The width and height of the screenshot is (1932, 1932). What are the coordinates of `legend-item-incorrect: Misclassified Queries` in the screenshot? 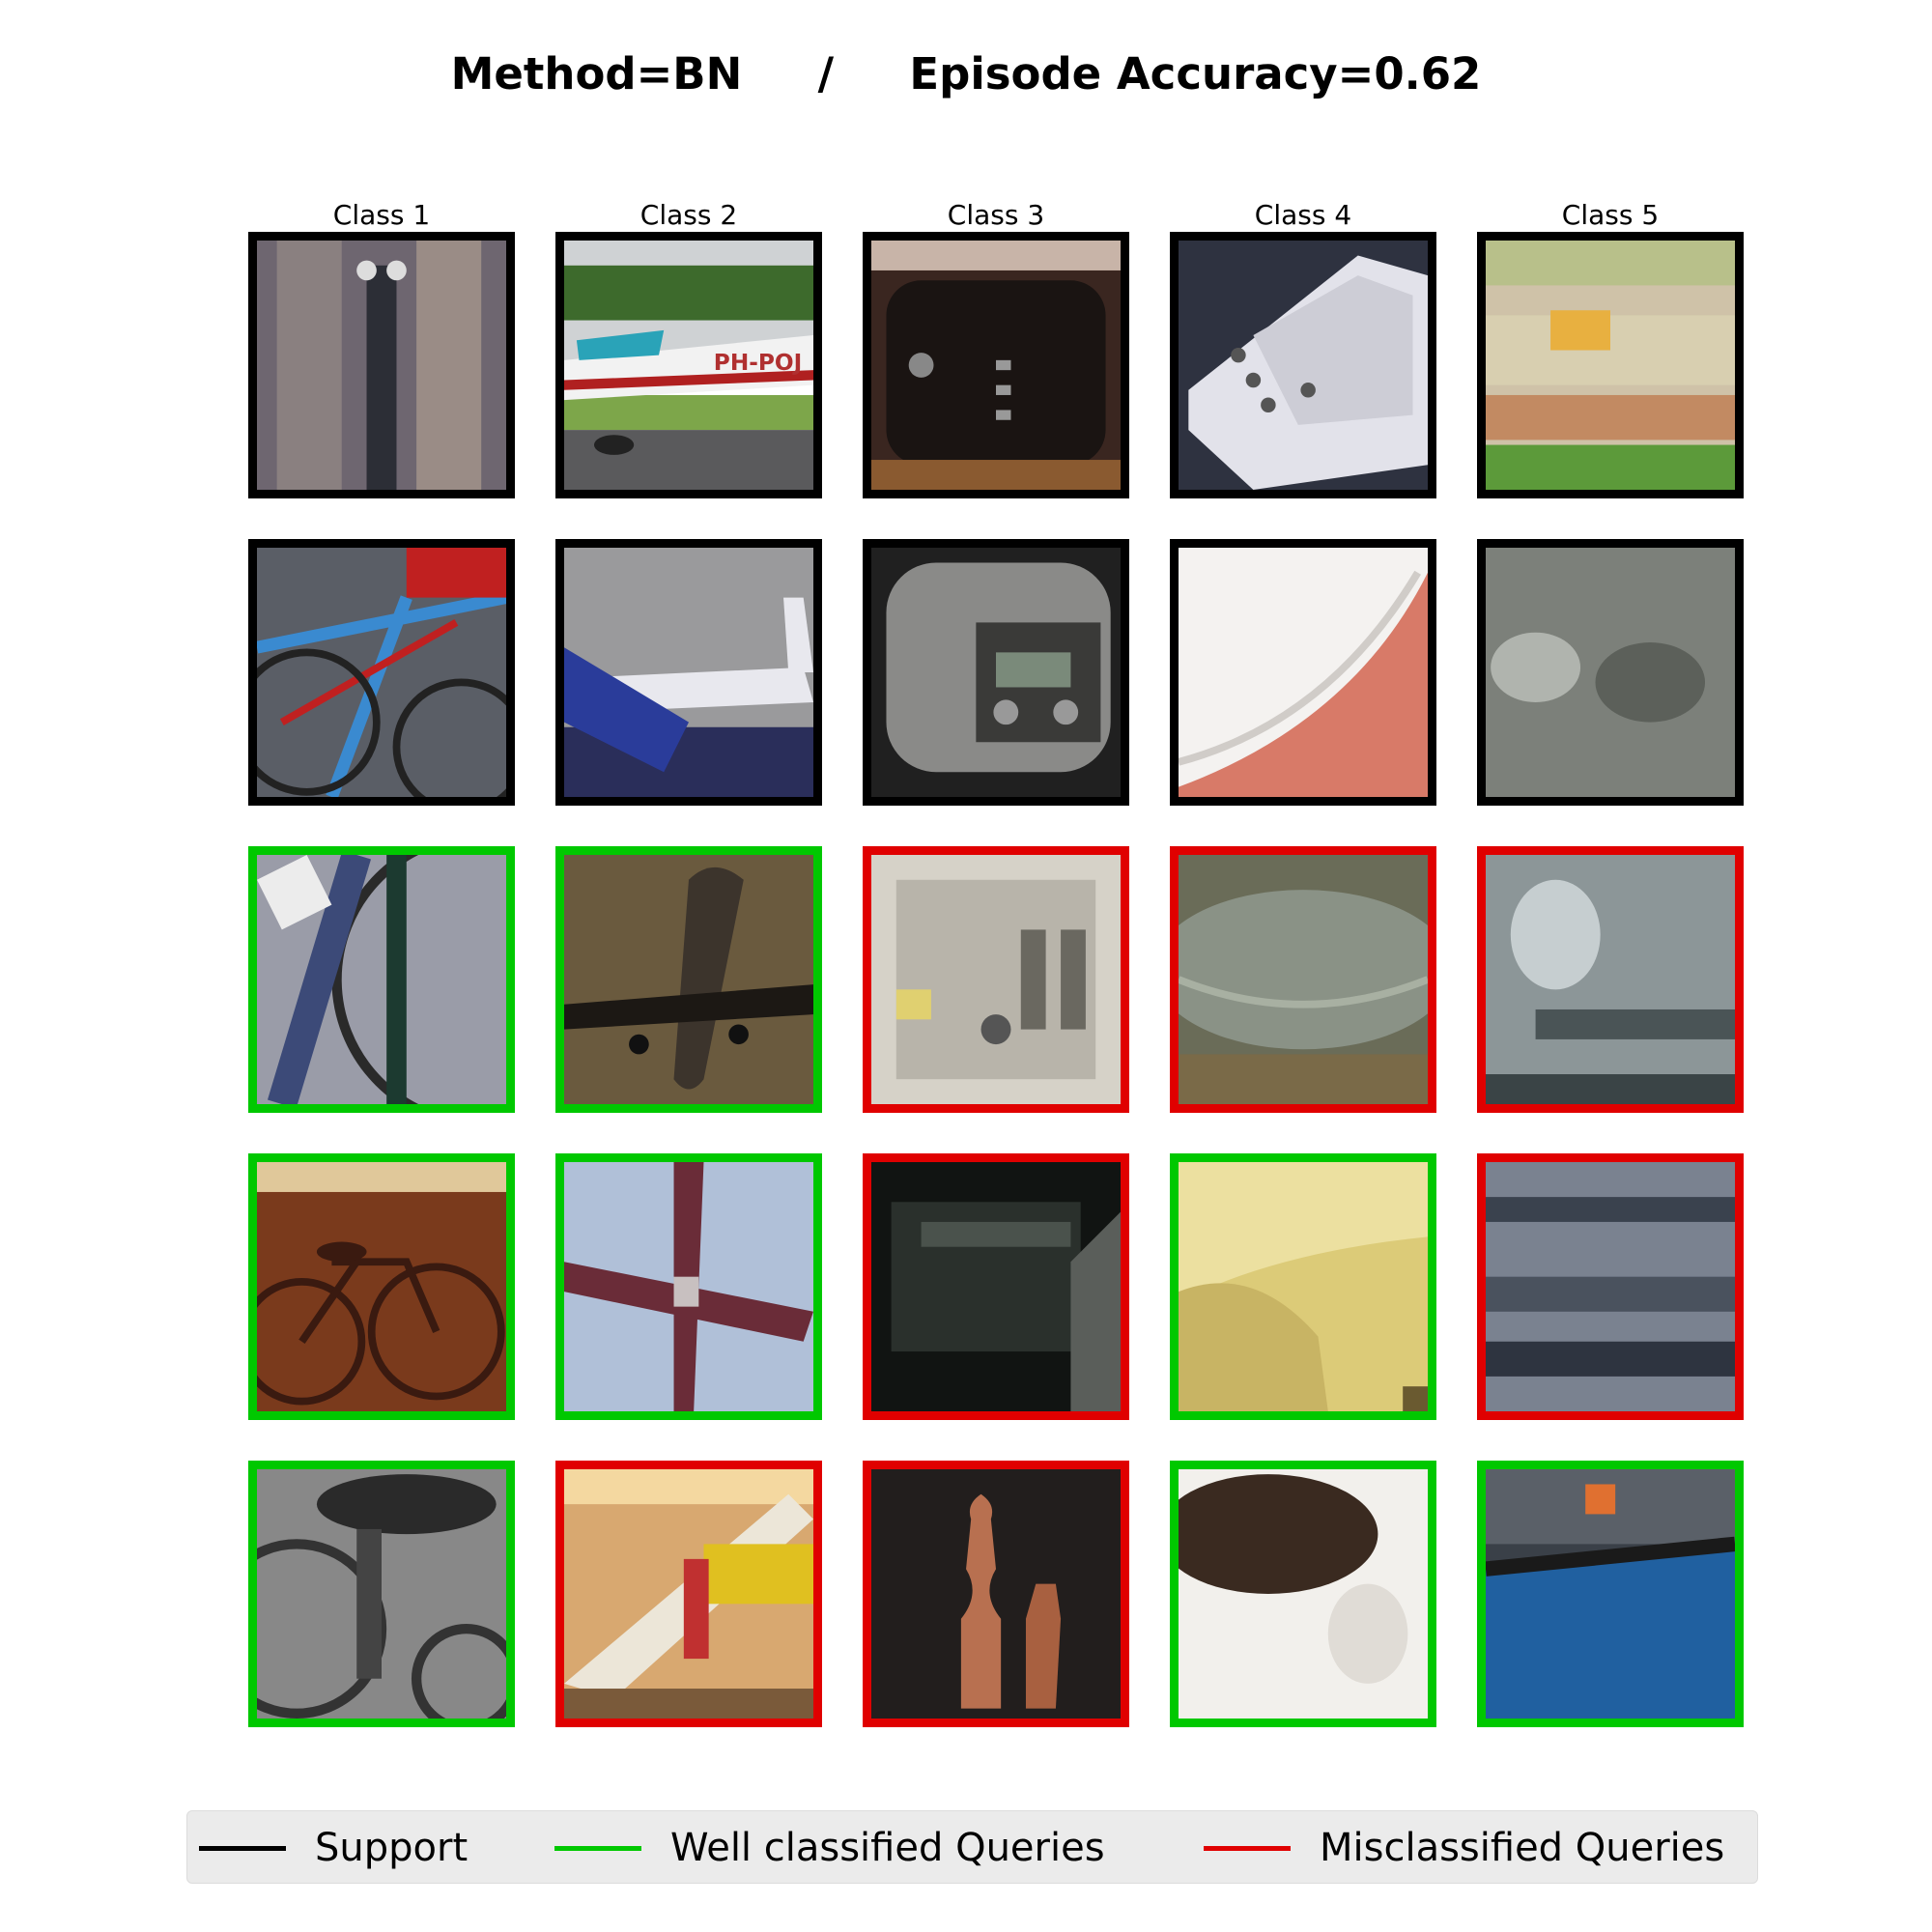 It's located at (1464, 1848).